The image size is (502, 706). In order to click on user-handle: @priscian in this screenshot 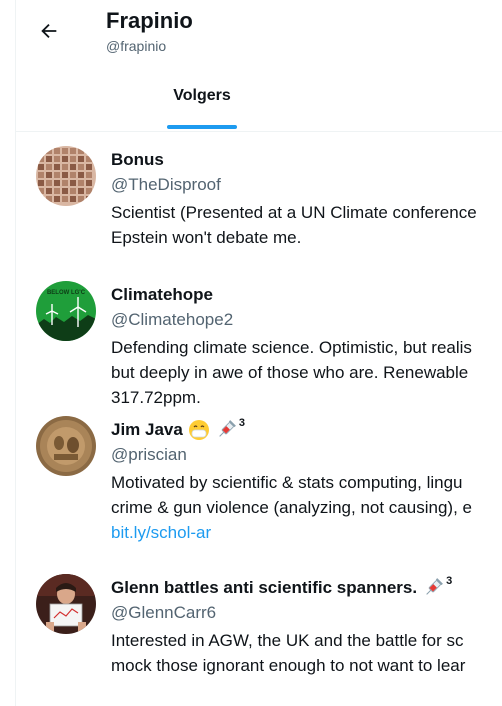, I will do `click(149, 454)`.